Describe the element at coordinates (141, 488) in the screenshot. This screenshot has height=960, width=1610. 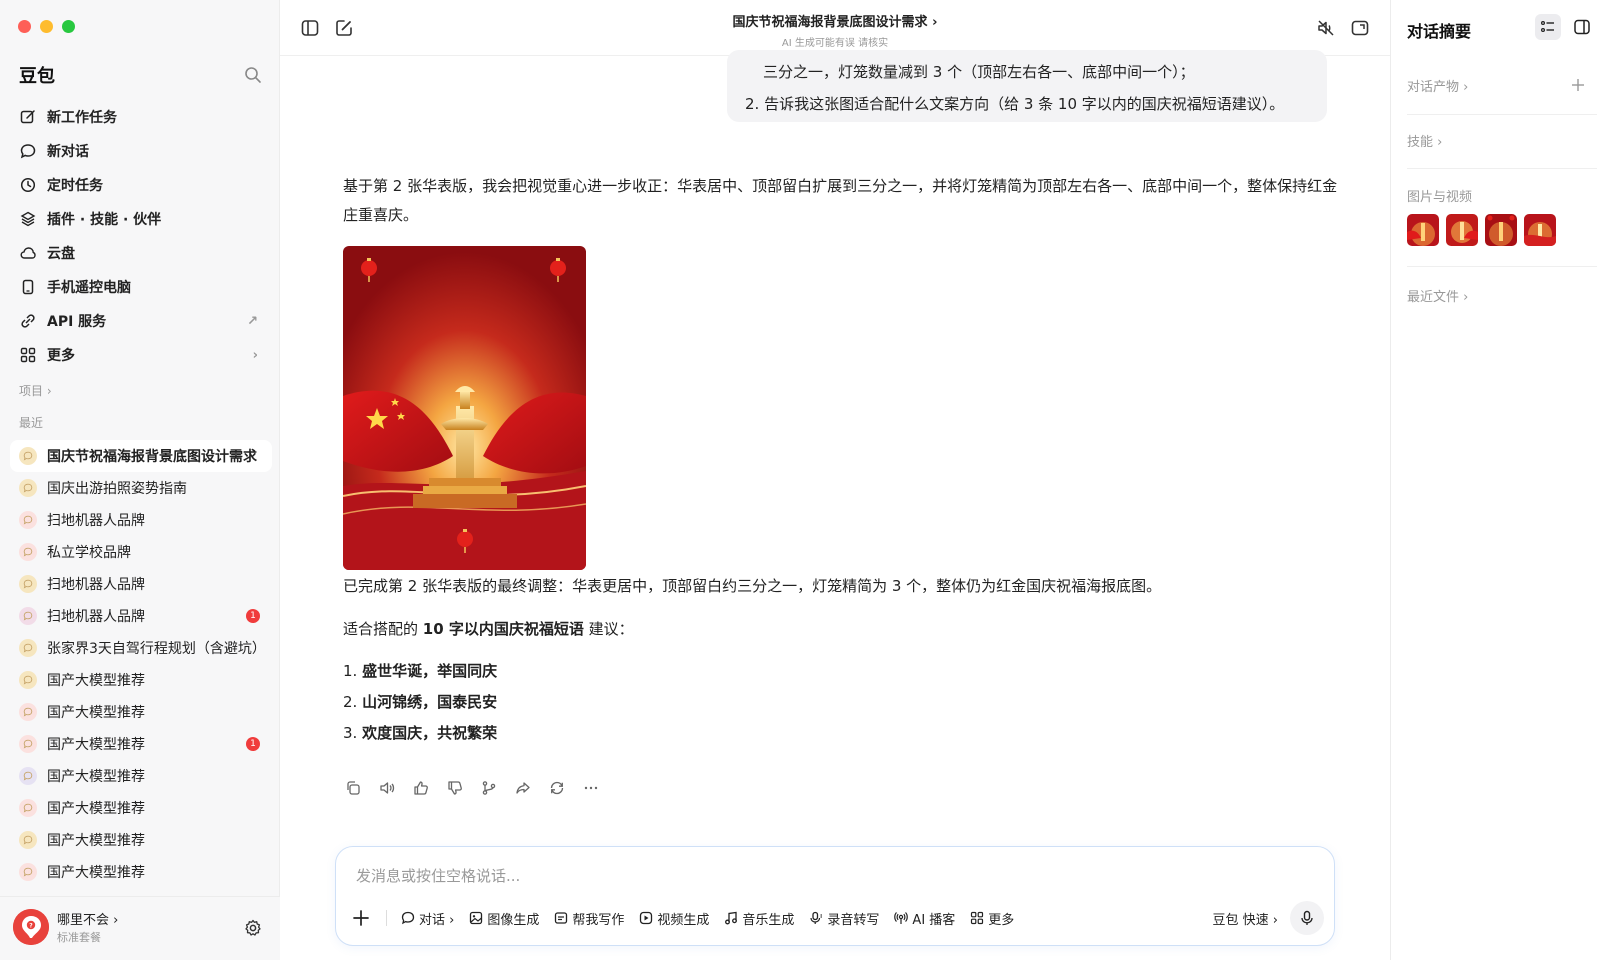
I see `recent-chat-item: 国庆出游拍照姿势指南` at that location.